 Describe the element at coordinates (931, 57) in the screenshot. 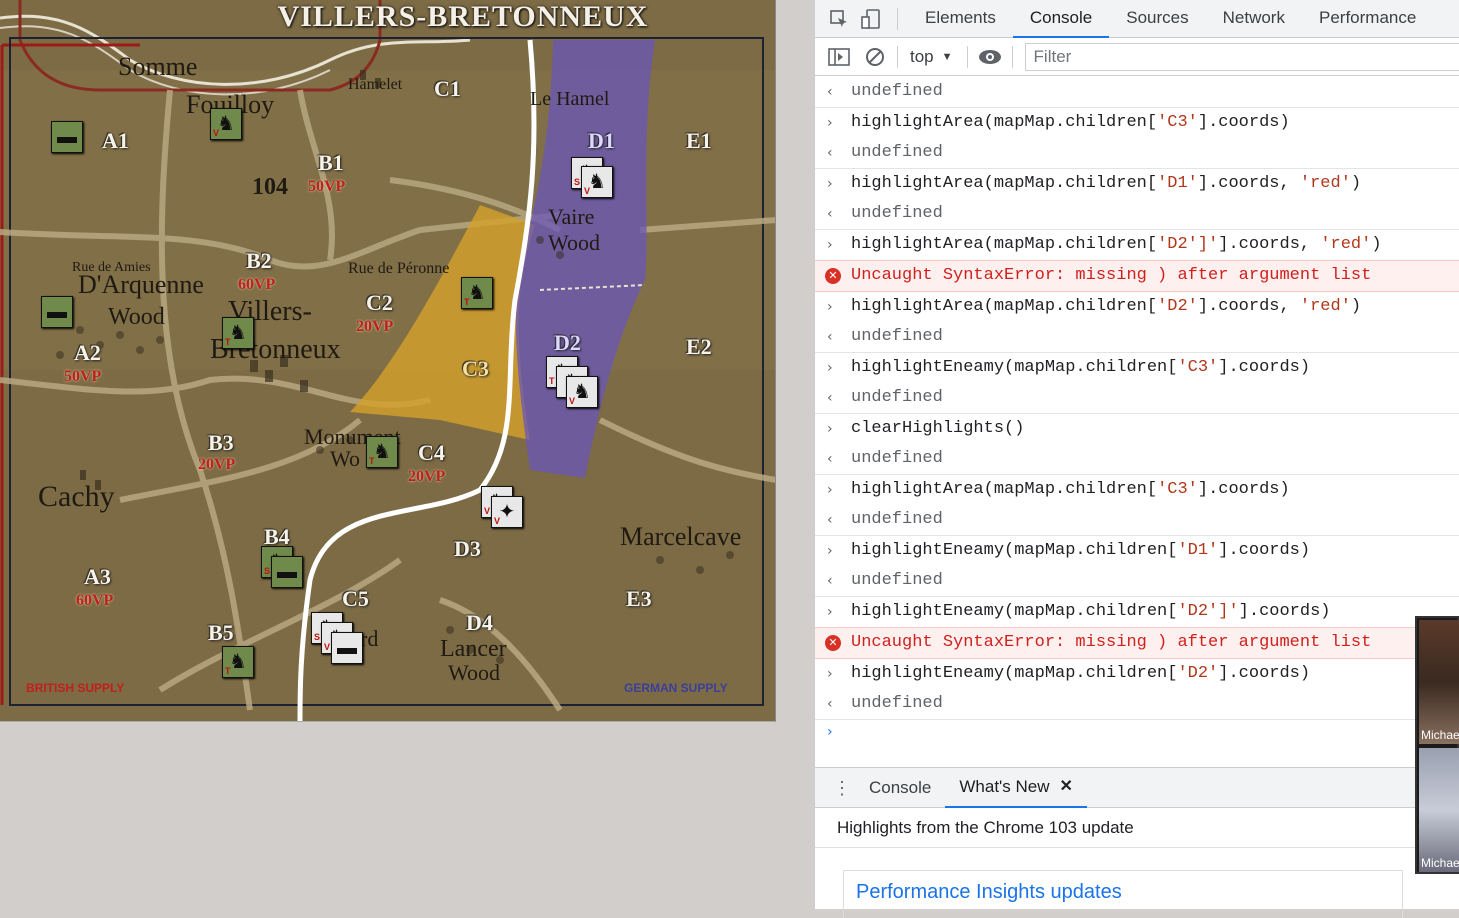

I see `context-selector: top ▼` at that location.